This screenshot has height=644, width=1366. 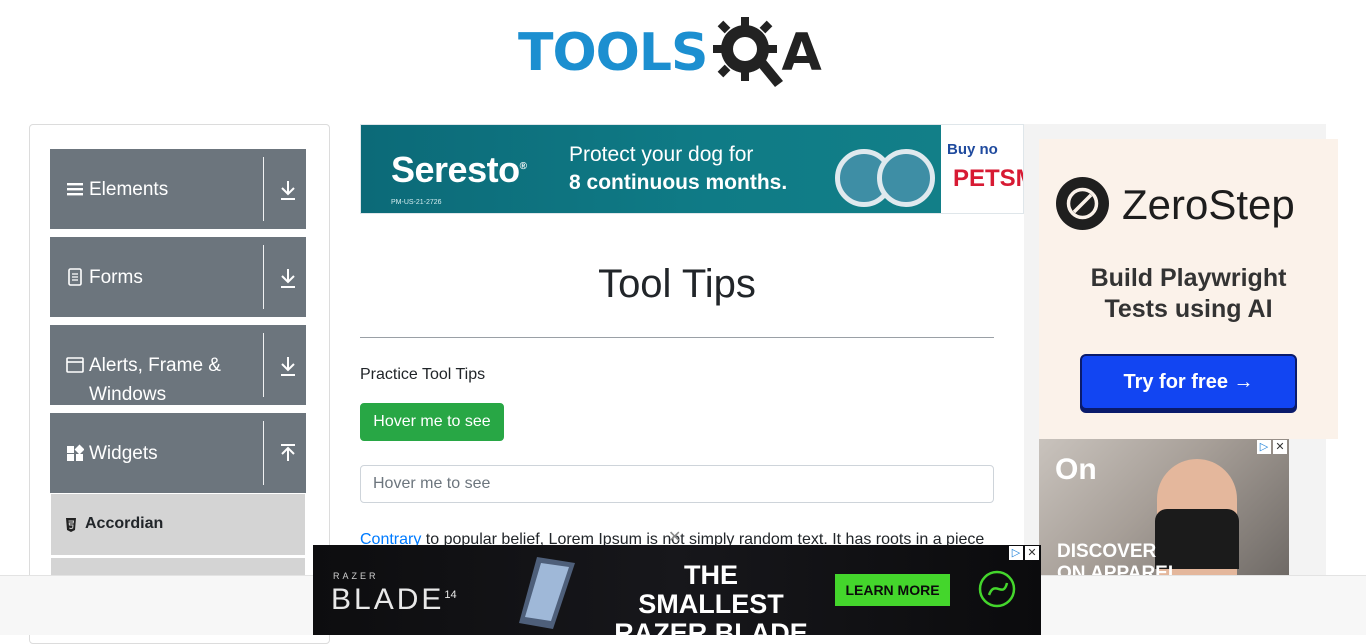 What do you see at coordinates (178, 277) in the screenshot?
I see `sidebar-group-forms: Forms` at bounding box center [178, 277].